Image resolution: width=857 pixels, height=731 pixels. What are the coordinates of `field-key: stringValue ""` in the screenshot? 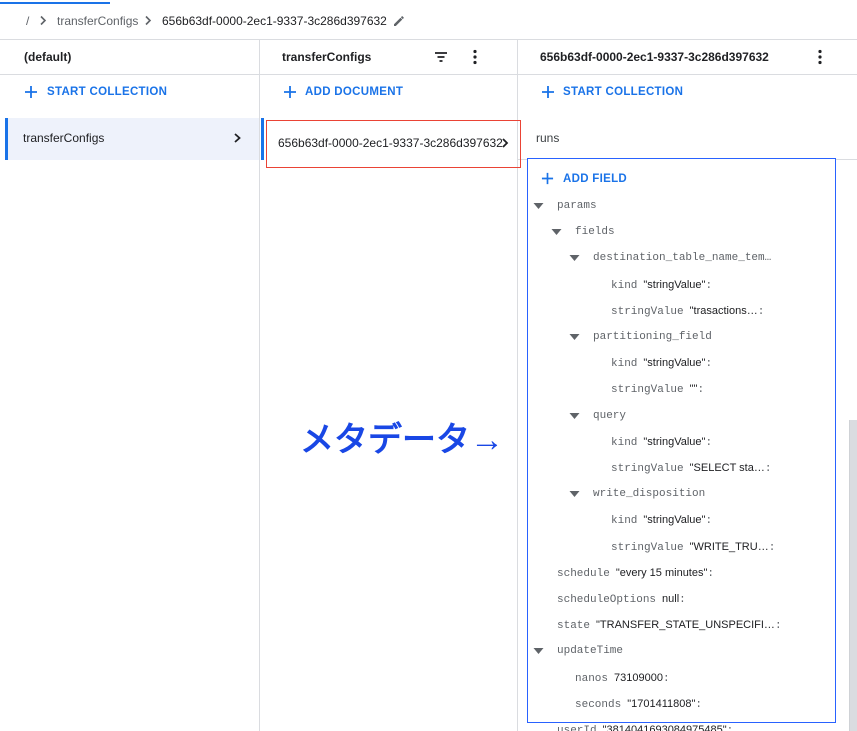 It's located at (657, 389).